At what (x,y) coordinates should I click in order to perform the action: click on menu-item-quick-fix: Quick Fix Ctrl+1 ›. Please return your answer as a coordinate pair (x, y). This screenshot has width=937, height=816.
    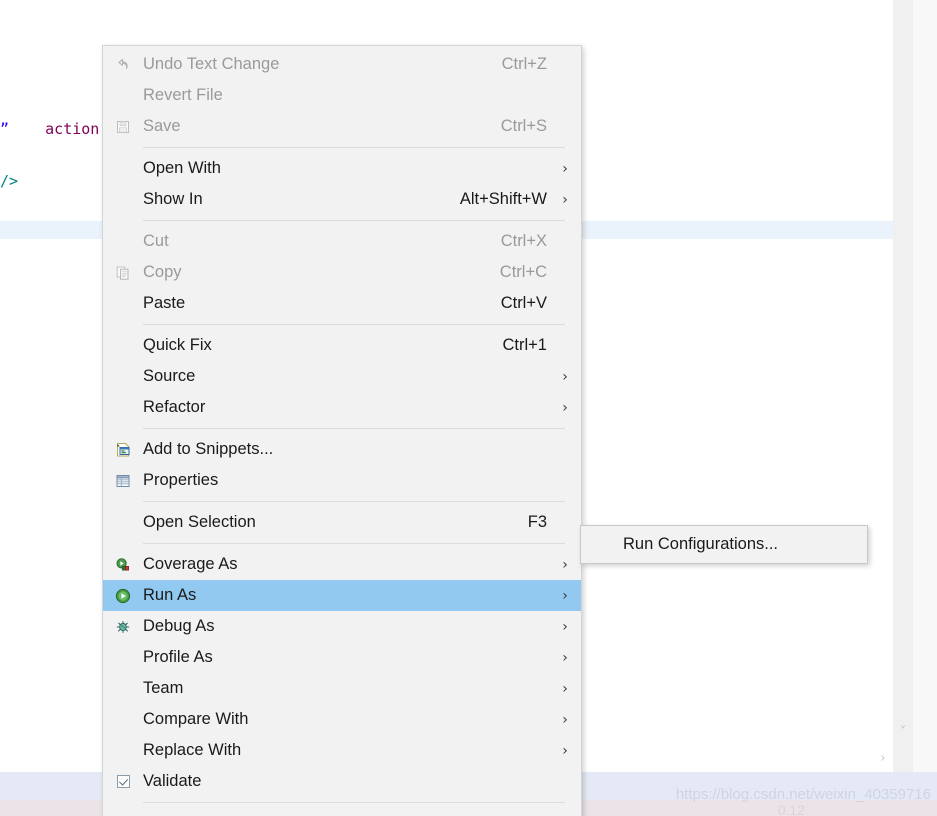
    Looking at the image, I should click on (342, 345).